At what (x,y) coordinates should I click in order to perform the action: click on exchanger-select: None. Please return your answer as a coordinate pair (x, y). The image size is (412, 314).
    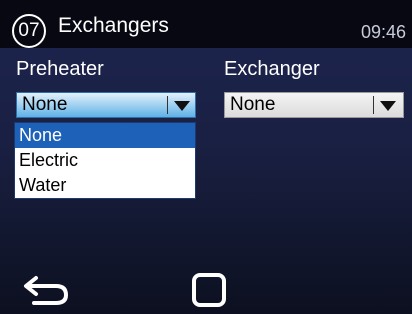
    Looking at the image, I should click on (314, 105).